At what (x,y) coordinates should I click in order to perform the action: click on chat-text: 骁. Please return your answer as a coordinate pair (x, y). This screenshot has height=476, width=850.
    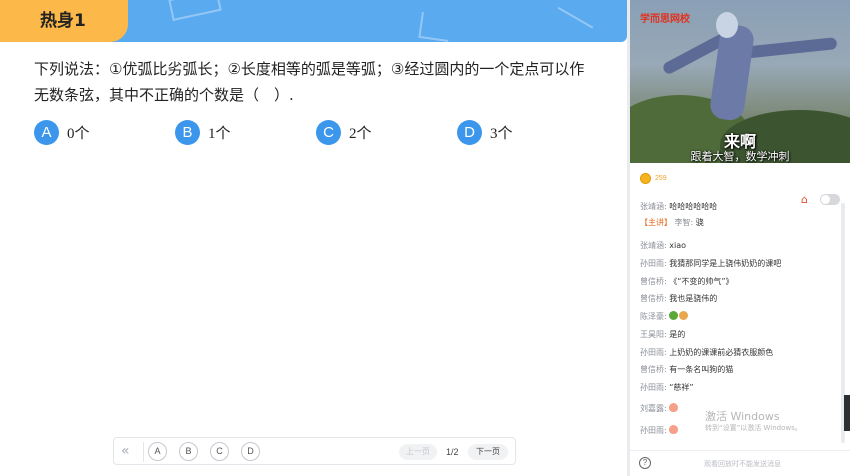
    Looking at the image, I should click on (699, 222).